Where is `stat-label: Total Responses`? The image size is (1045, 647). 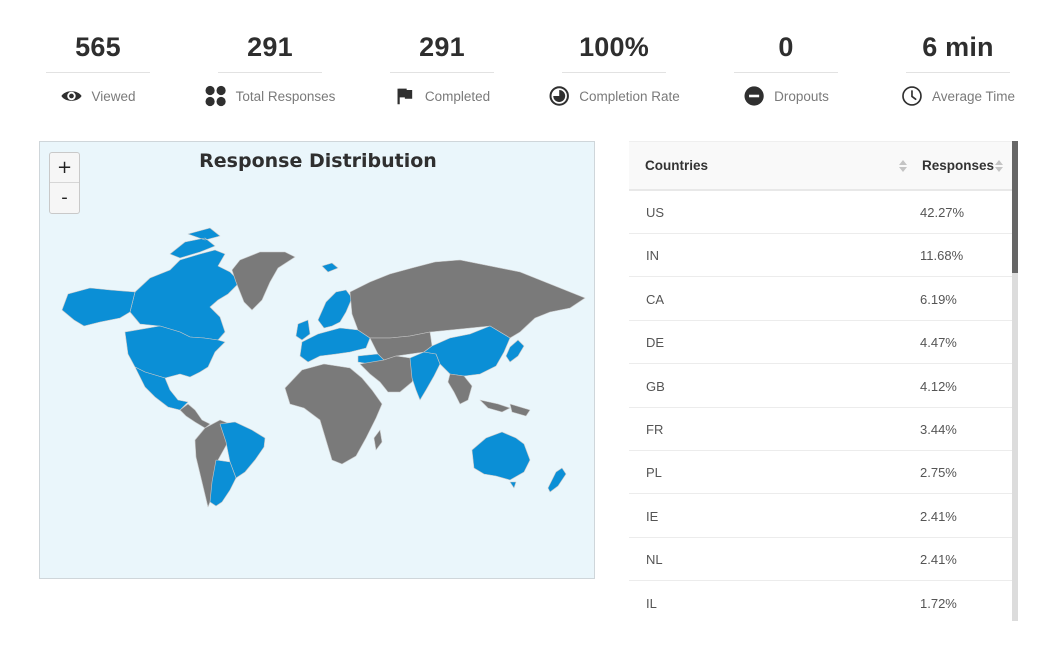
stat-label: Total Responses is located at coordinates (285, 96).